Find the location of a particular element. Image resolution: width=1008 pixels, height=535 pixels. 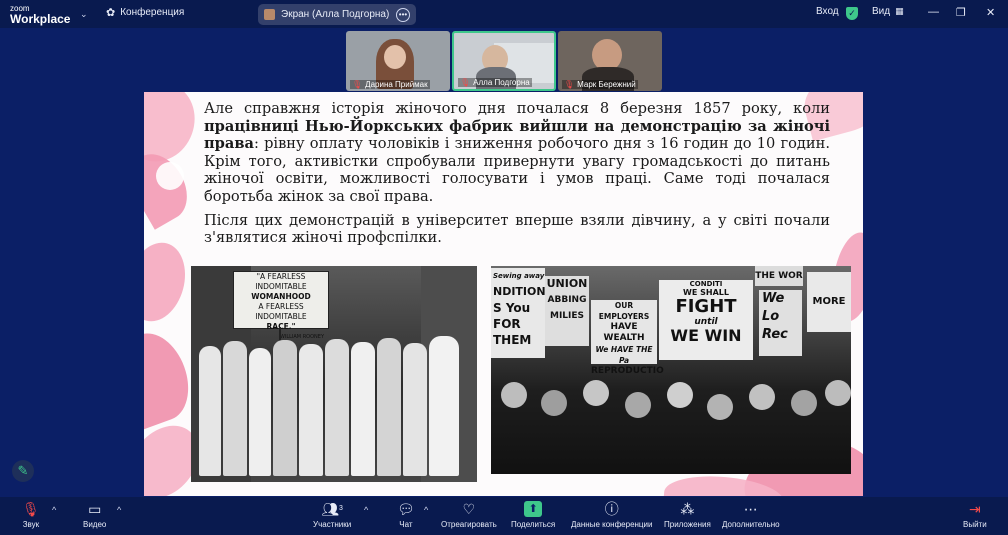

audio-button: 🎙︎ Звук is located at coordinates (31, 515).